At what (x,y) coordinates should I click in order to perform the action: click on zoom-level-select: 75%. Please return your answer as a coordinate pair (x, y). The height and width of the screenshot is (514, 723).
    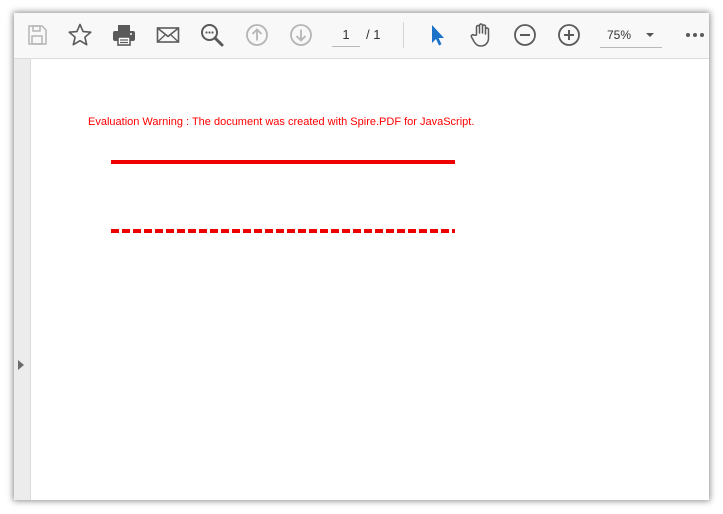
    Looking at the image, I should click on (631, 35).